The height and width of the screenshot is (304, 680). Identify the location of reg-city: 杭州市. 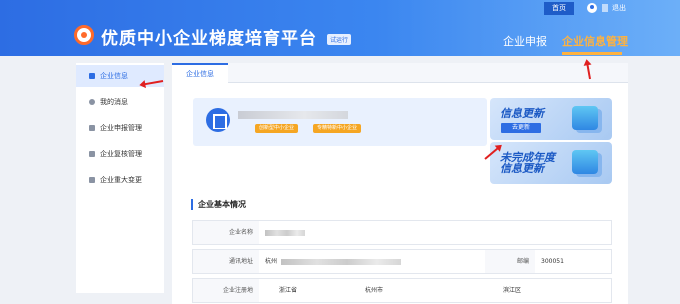
(374, 290).